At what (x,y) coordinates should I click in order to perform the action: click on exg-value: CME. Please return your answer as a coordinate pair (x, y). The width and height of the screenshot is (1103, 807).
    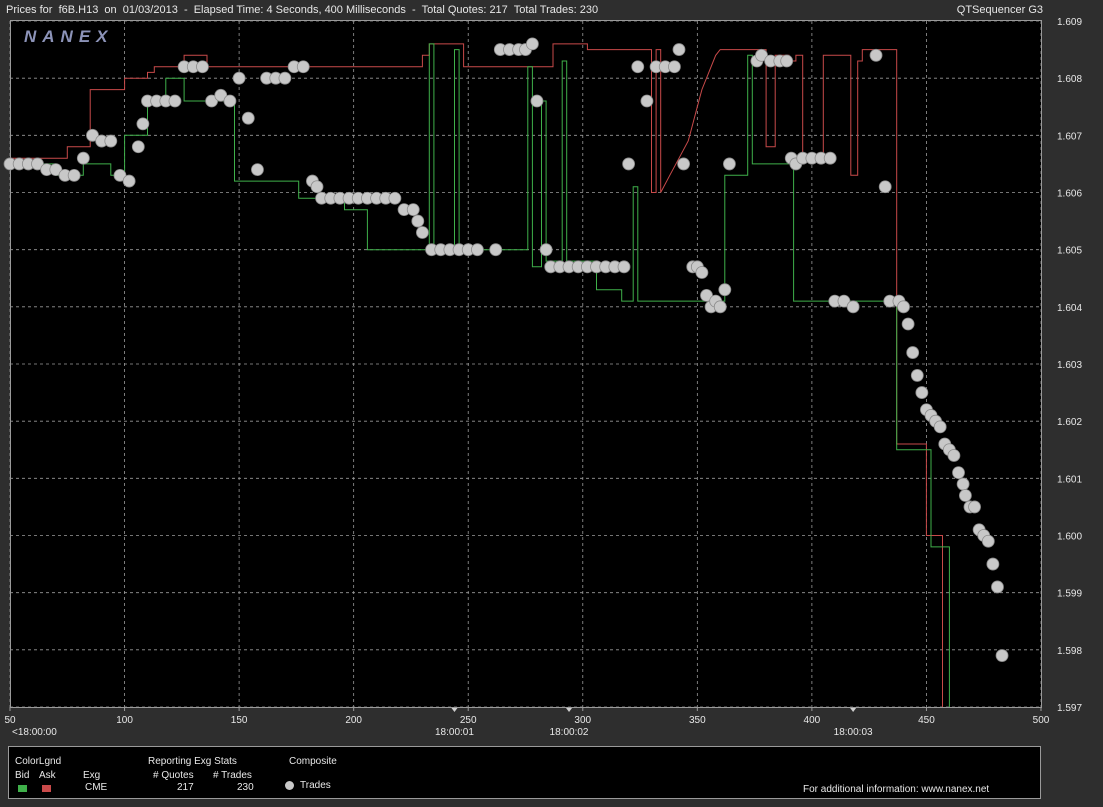
    Looking at the image, I should click on (96, 787).